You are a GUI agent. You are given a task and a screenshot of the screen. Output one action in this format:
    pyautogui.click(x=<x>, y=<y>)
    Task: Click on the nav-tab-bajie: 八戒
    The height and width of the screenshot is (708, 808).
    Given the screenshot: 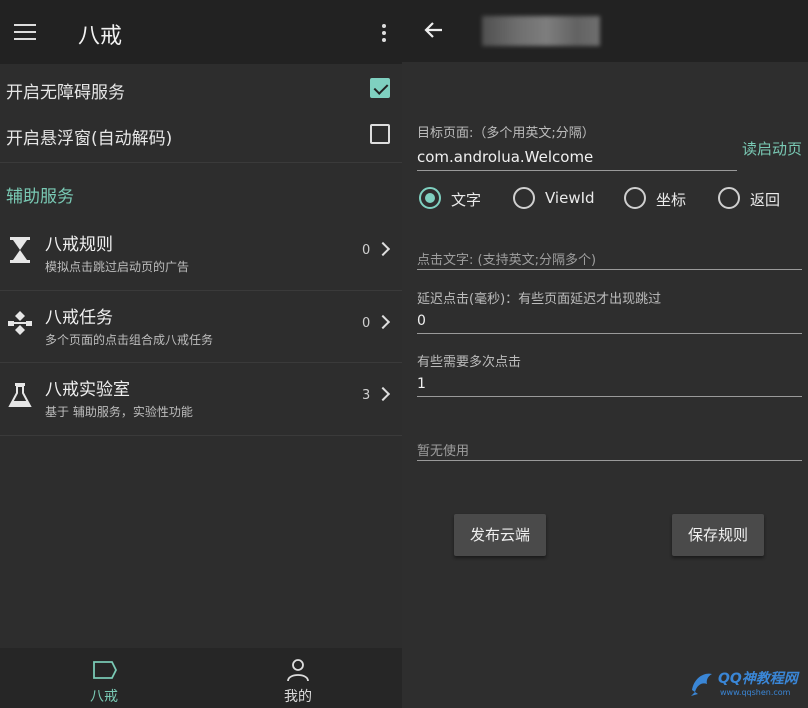 What is the action you would take?
    pyautogui.click(x=104, y=678)
    